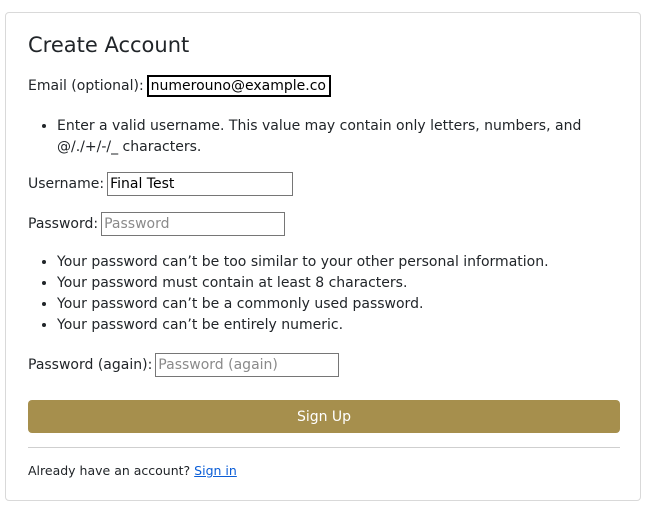 The height and width of the screenshot is (513, 662). I want to click on sign-up-button: Sign Up, so click(324, 416).